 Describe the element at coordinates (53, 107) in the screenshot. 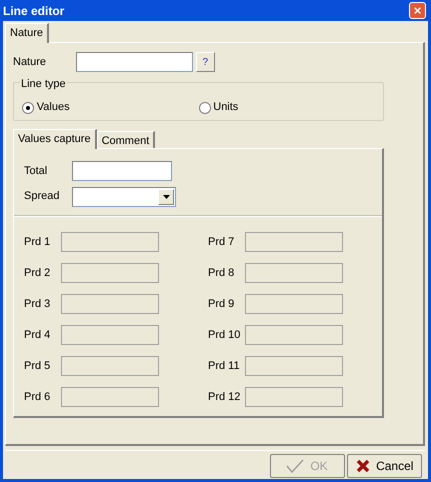

I see `radio-label: Values` at that location.